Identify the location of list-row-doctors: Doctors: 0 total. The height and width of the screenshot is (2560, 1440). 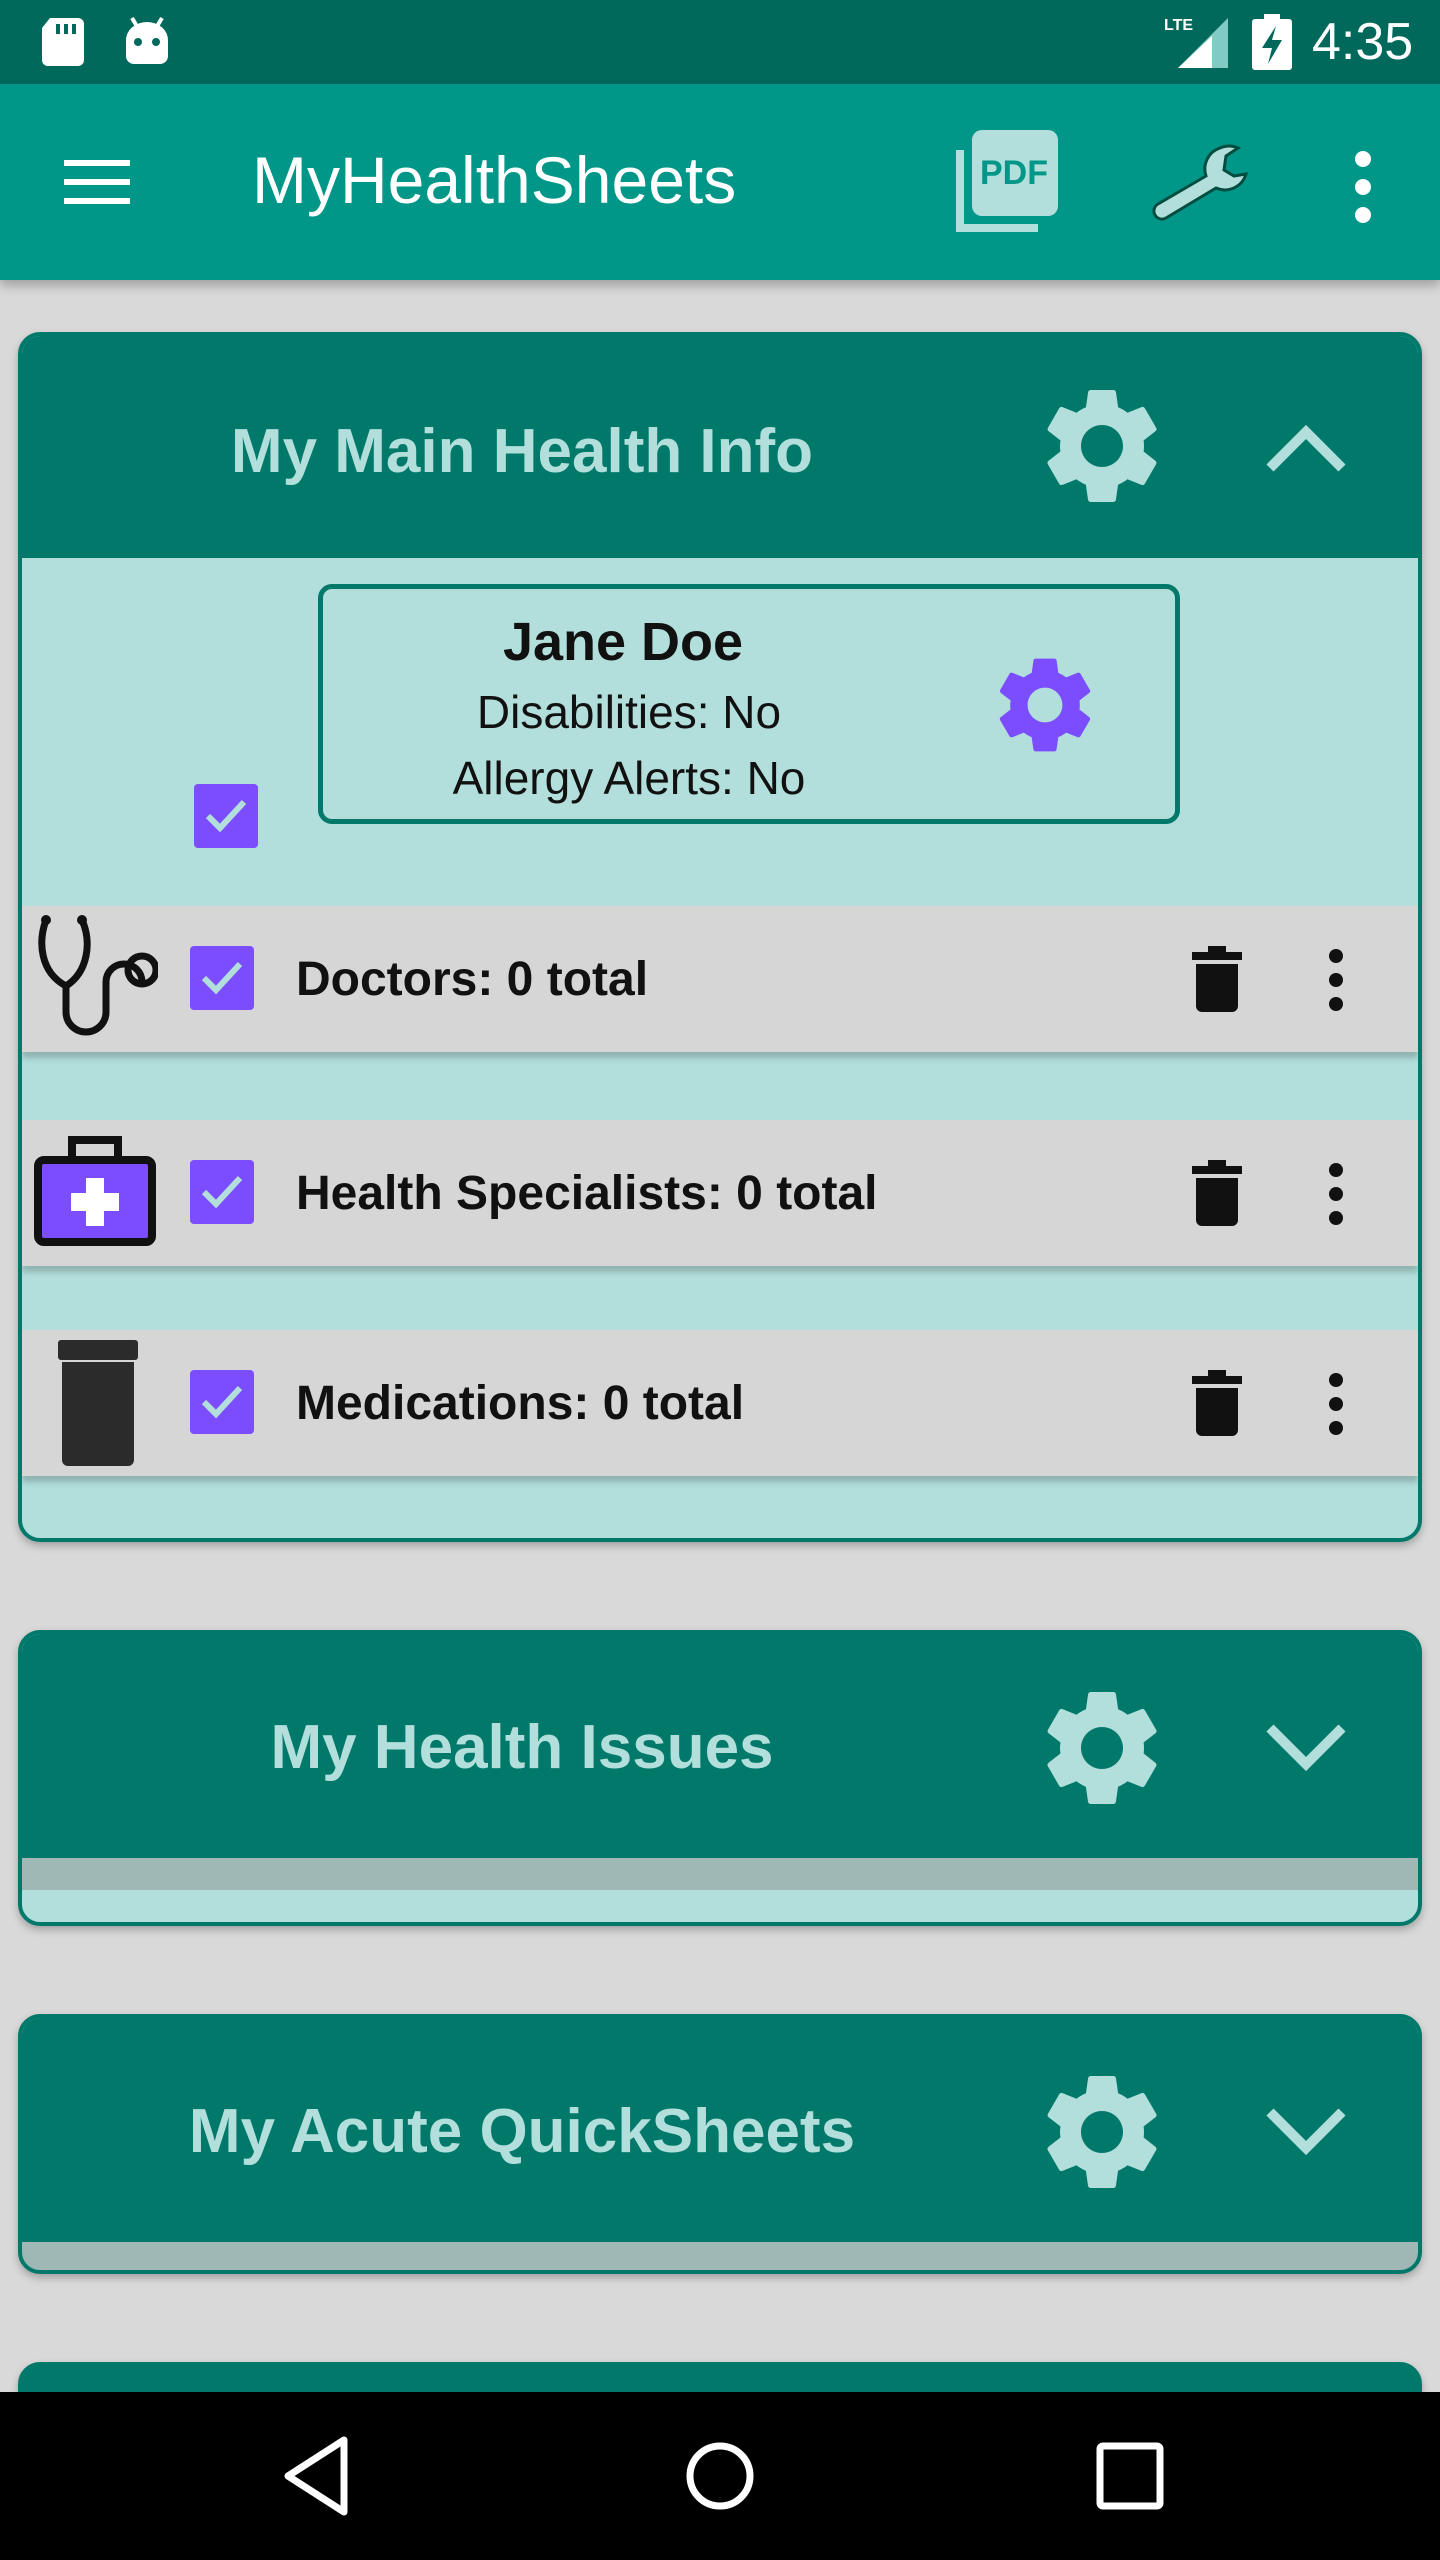
(720, 979).